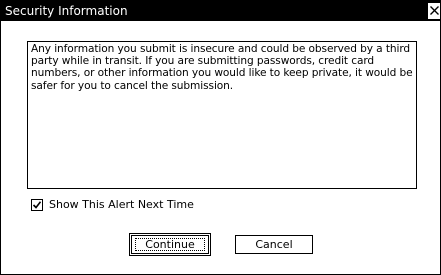  I want to click on show-alert-label: Show This Alert Next Time, so click(121, 204).